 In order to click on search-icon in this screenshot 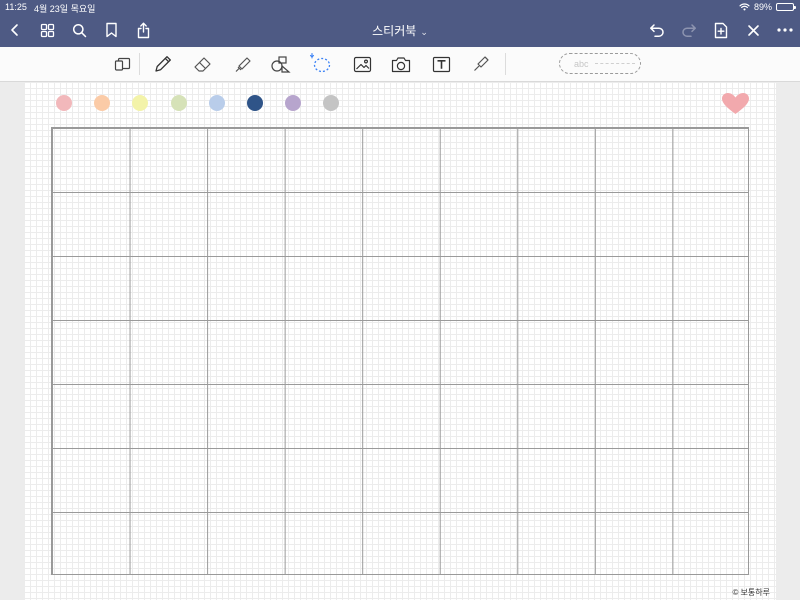, I will do `click(79, 30)`.